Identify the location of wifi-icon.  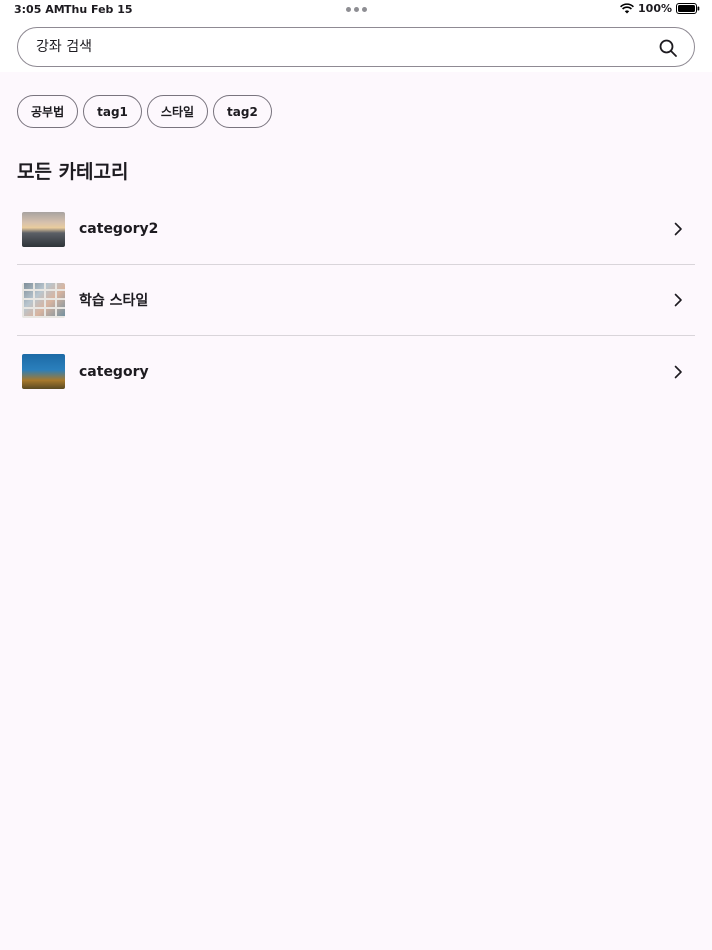
(627, 8).